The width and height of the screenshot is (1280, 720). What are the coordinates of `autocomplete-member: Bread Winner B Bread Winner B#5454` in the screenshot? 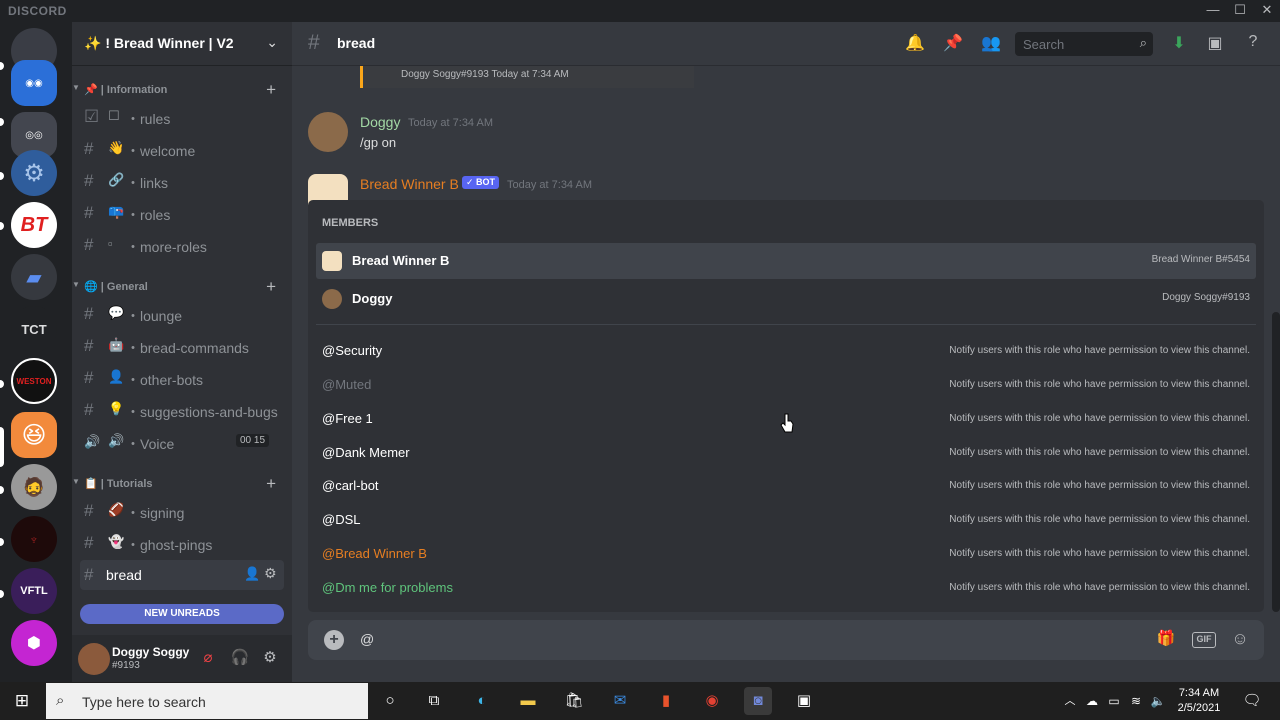 It's located at (786, 261).